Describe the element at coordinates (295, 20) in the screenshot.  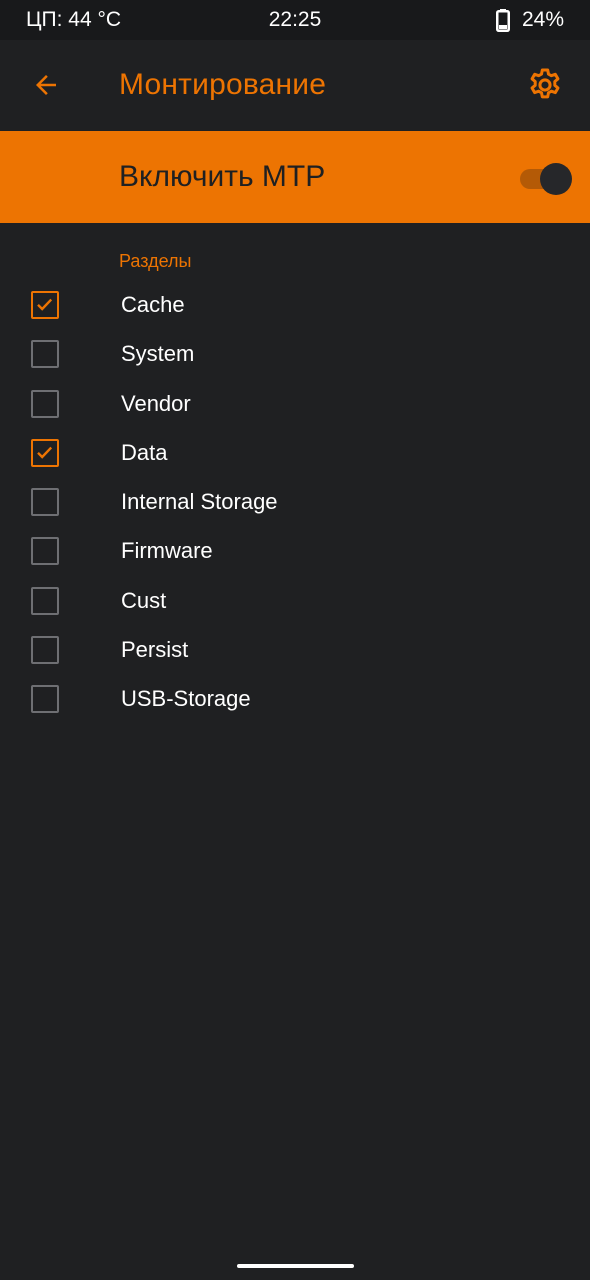
I see `status-bar: ЦП: 44 °C 22:25 24%` at that location.